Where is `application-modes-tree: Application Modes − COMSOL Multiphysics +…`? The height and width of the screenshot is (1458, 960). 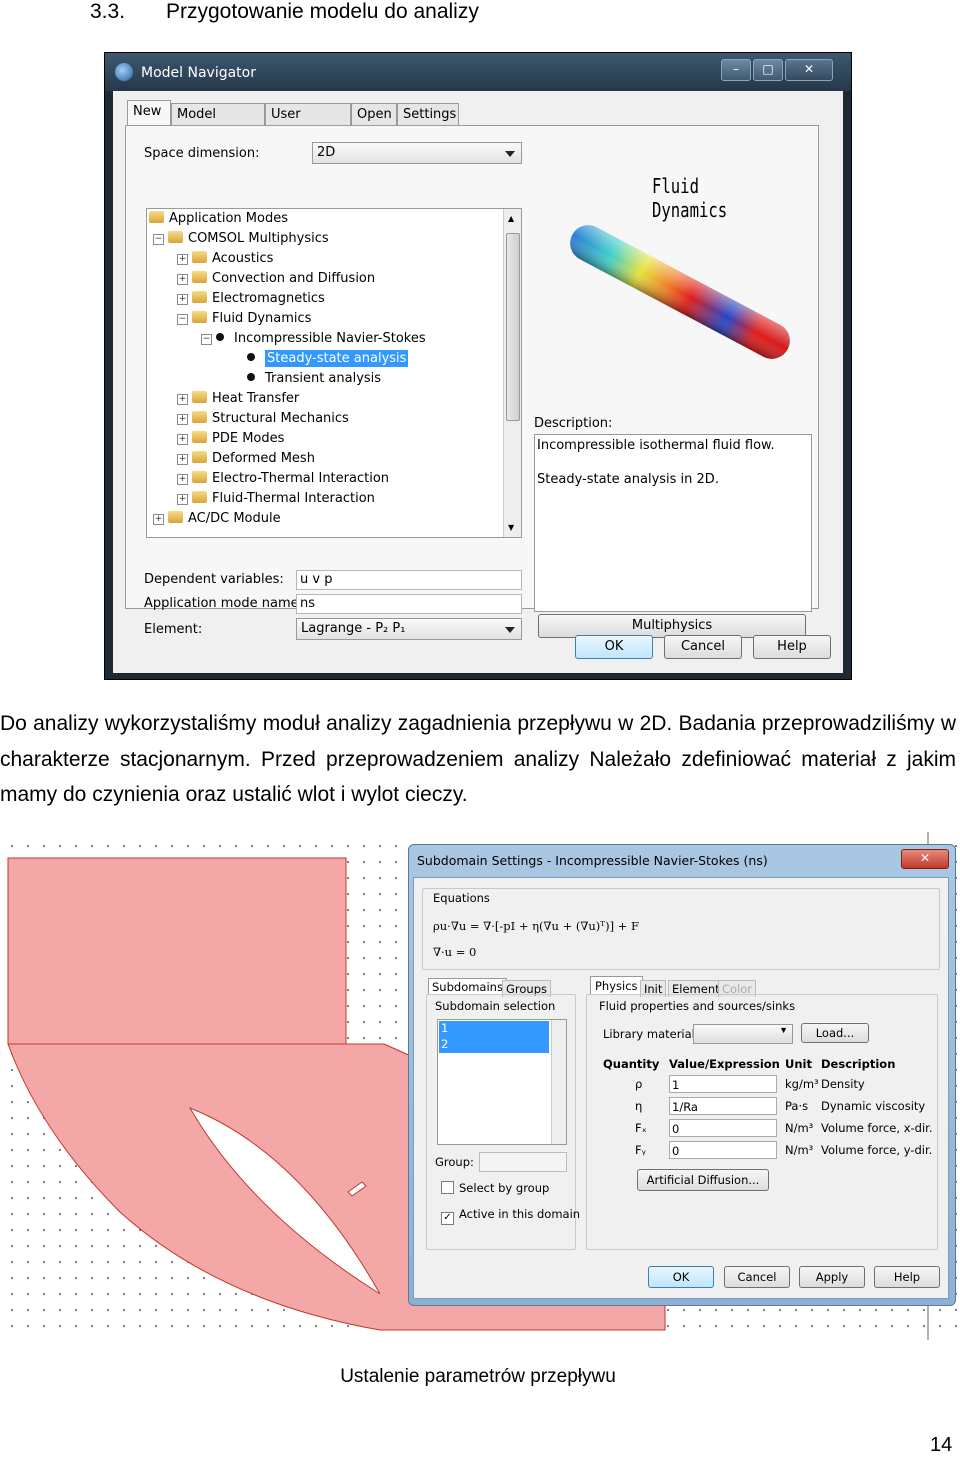
application-modes-tree: Application Modes − COMSOL Multiphysics +… is located at coordinates (334, 373).